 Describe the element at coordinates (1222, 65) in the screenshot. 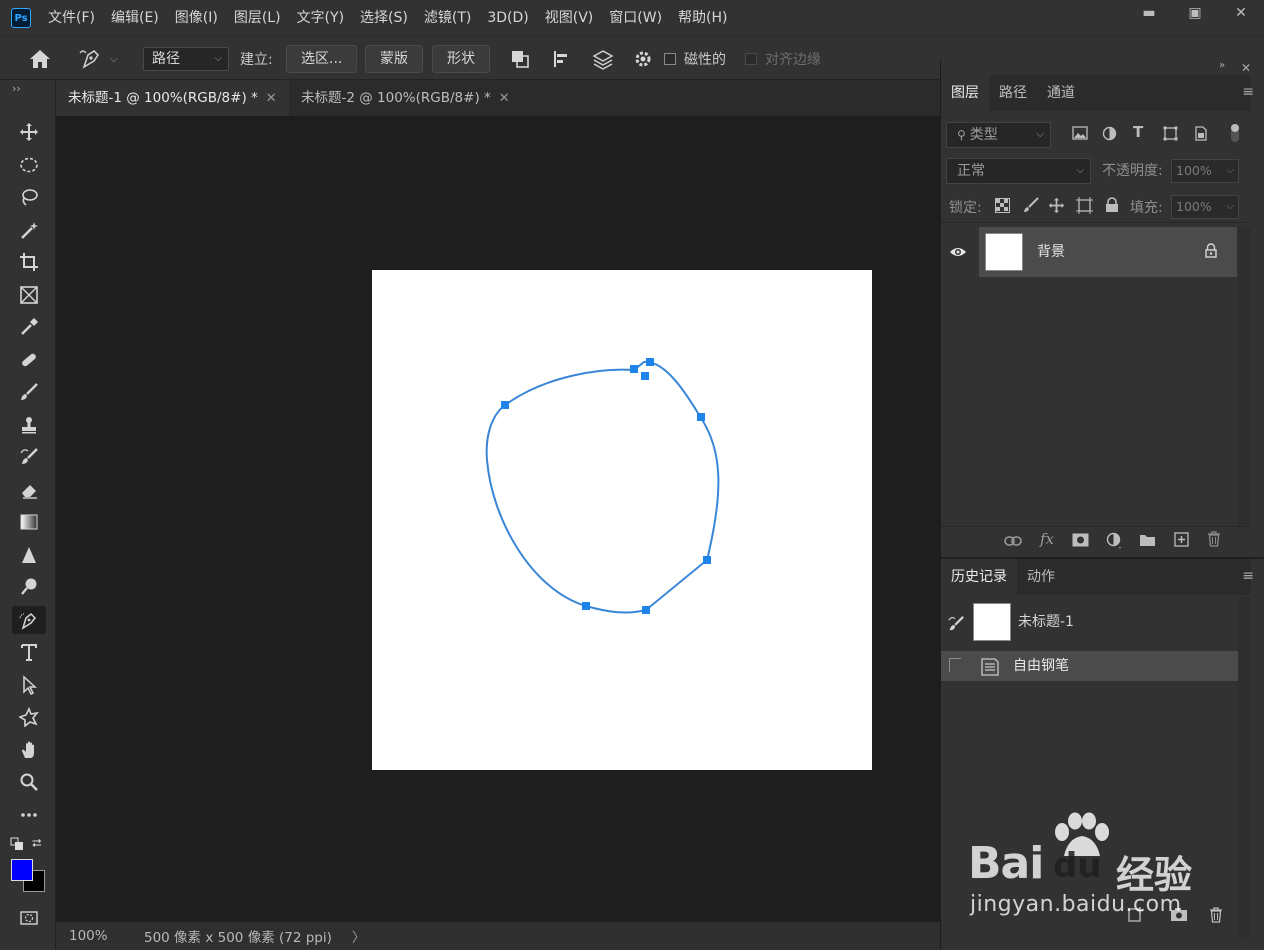

I see `collapse-panels-icon: »` at that location.